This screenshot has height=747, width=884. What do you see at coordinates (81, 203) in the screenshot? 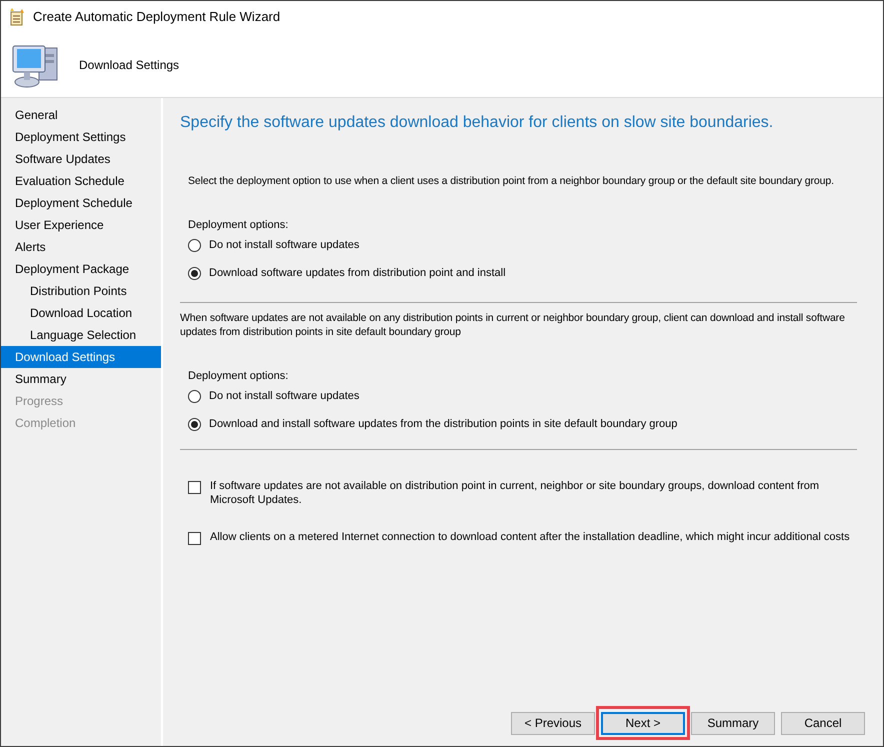
I see `wizard-step: Deployment Schedule` at bounding box center [81, 203].